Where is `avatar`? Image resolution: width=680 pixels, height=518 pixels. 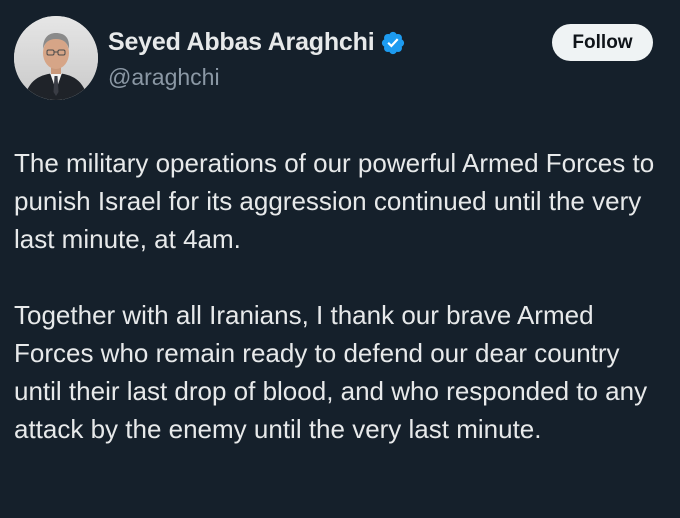 avatar is located at coordinates (56, 58).